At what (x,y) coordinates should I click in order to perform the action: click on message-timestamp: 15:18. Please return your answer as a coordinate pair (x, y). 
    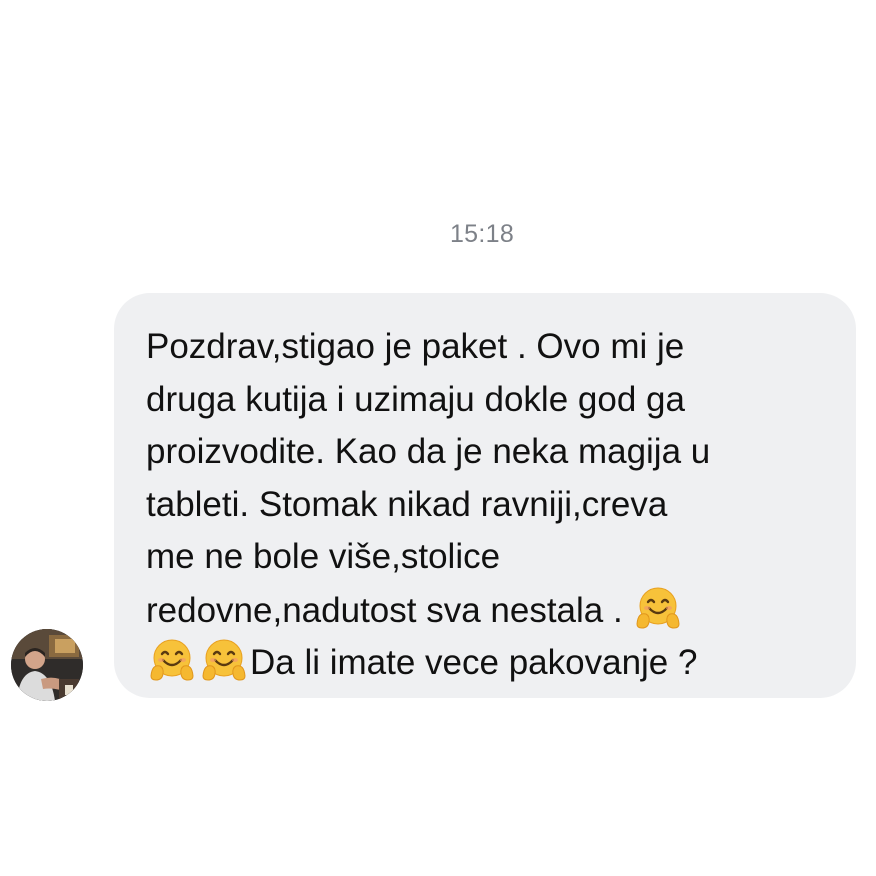
    Looking at the image, I should click on (482, 234).